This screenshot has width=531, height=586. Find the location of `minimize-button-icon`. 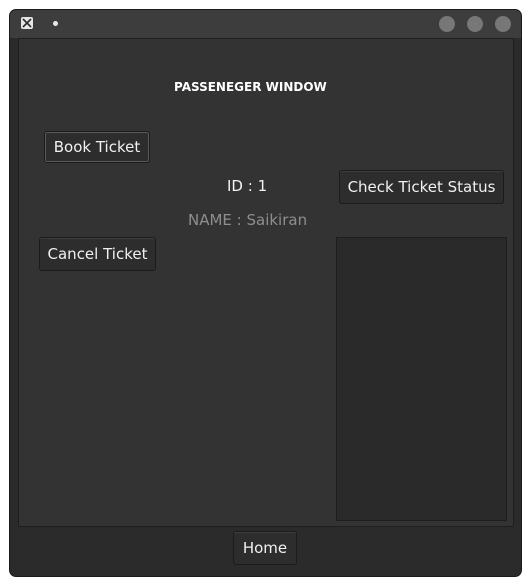

minimize-button-icon is located at coordinates (447, 24).